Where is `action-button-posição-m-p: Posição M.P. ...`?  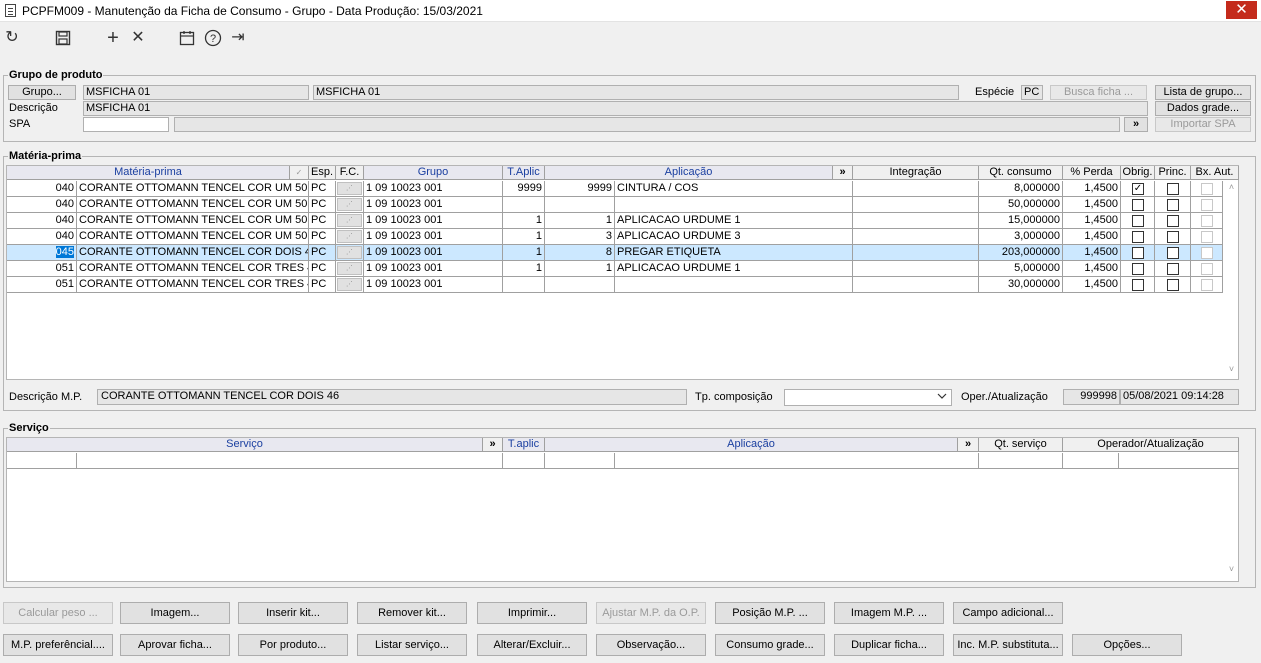
action-button-posição-m-p: Posição M.P. ... is located at coordinates (770, 613).